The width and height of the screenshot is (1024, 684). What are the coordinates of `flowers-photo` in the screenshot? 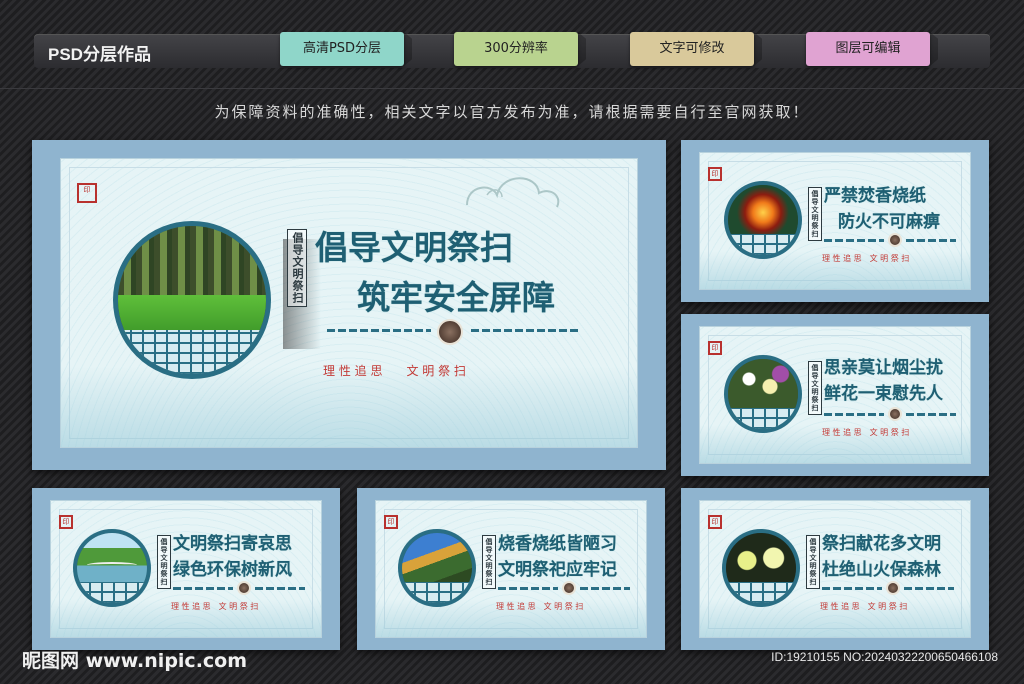 It's located at (763, 384).